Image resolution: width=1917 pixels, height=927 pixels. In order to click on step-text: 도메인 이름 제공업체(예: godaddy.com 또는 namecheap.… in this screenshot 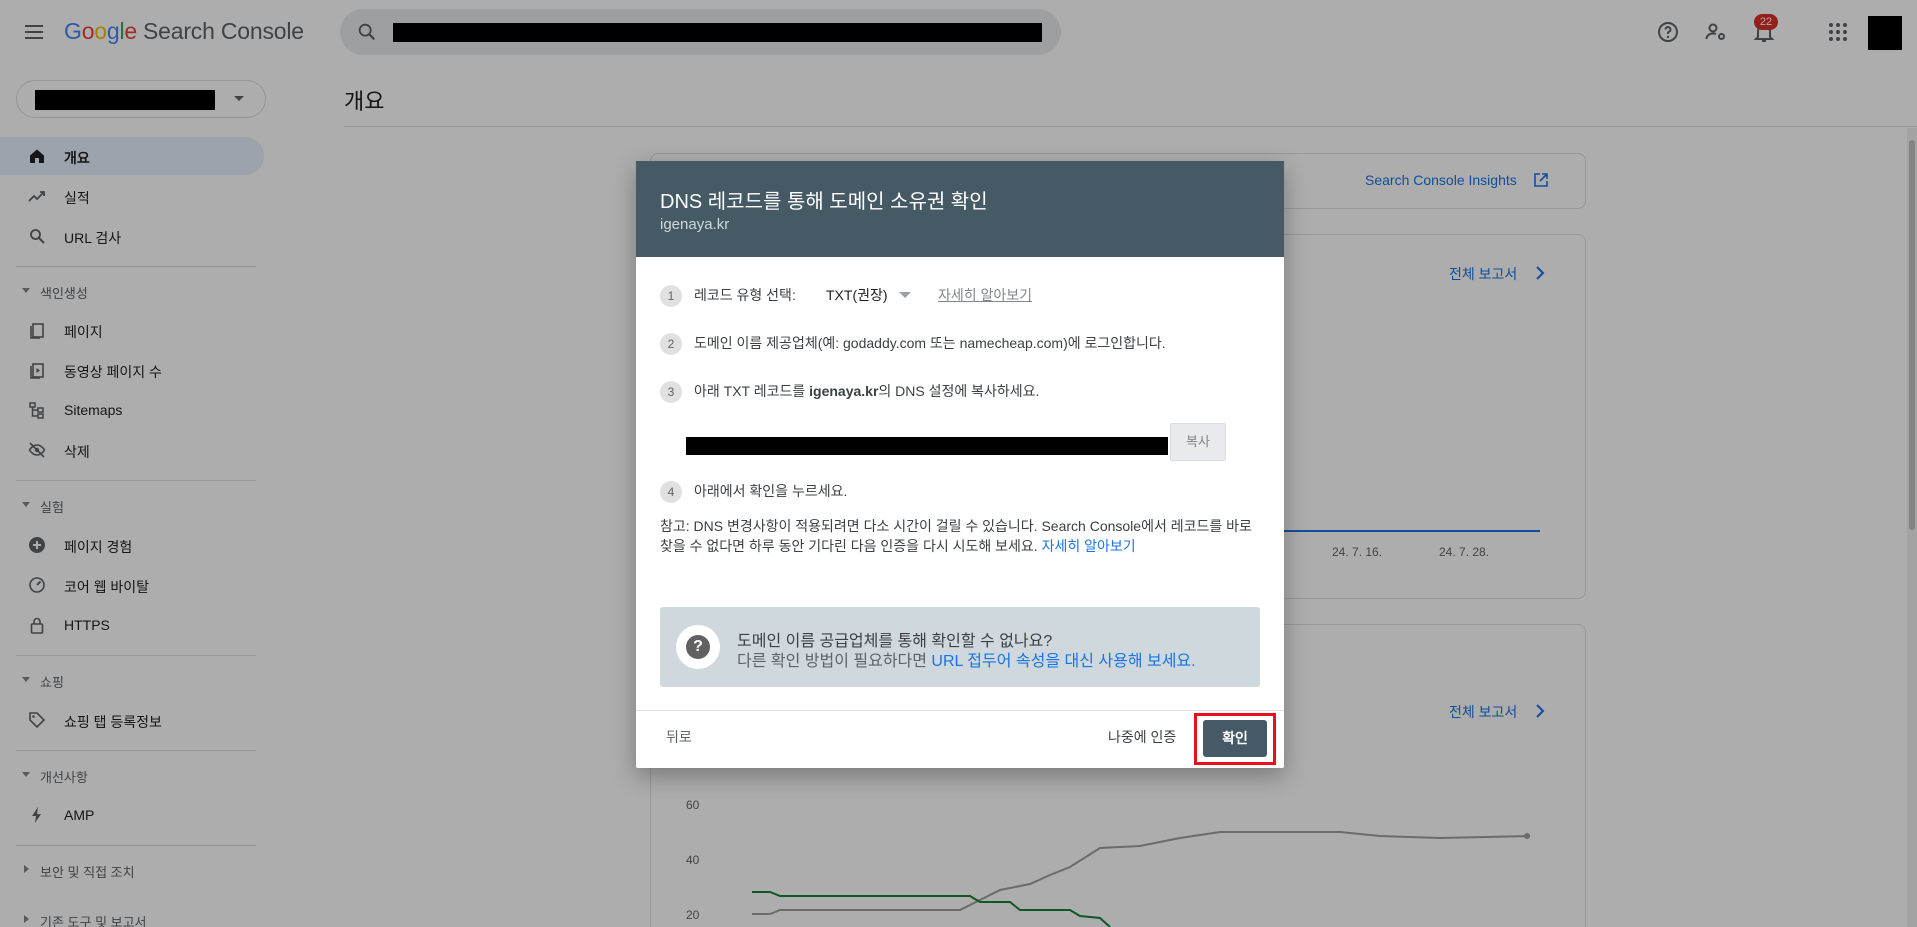, I will do `click(930, 343)`.